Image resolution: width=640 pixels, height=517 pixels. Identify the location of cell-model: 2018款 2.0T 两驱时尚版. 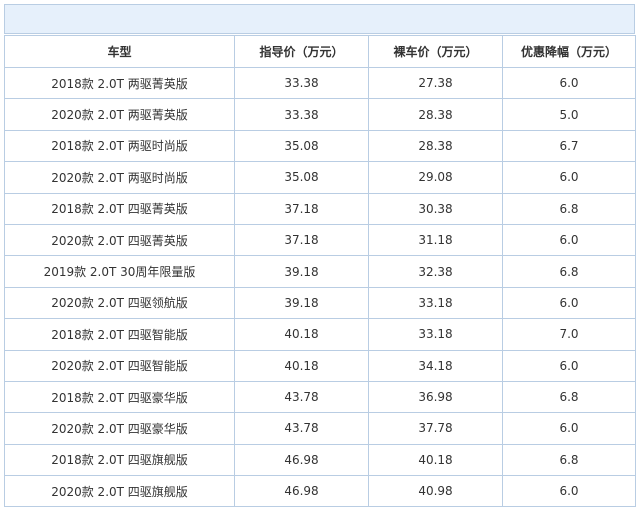
(119, 146).